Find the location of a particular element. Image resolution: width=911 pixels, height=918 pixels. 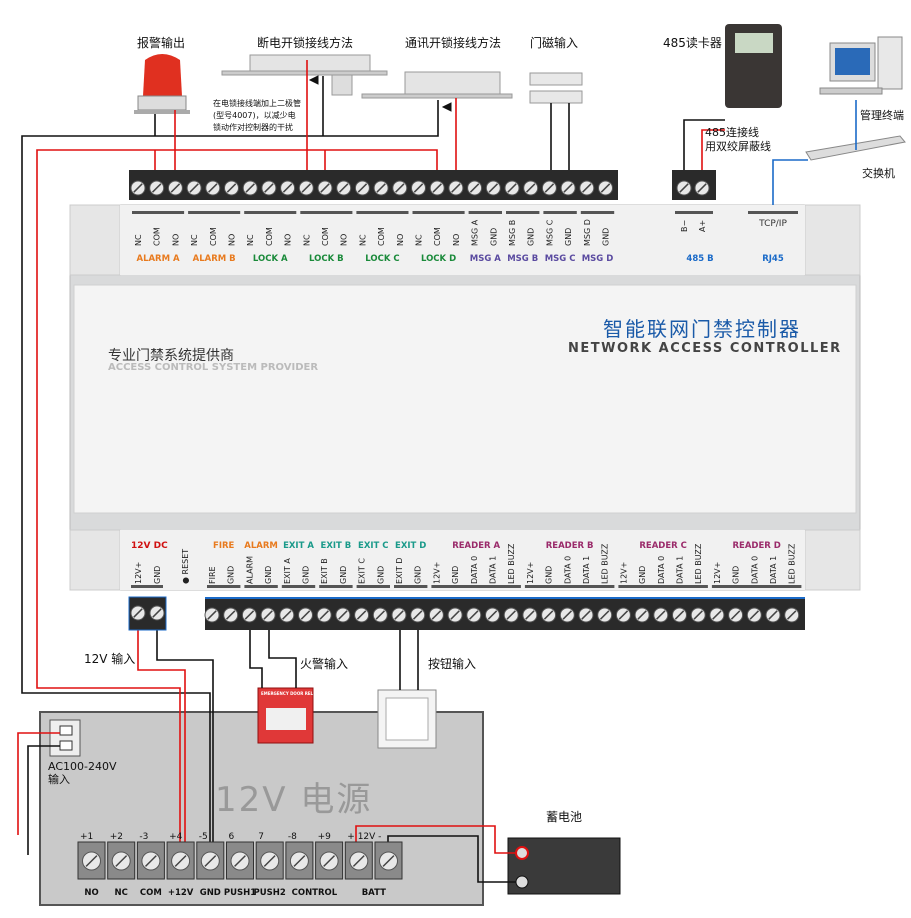

terminal-group-label: EXIT D is located at coordinates (410, 546).